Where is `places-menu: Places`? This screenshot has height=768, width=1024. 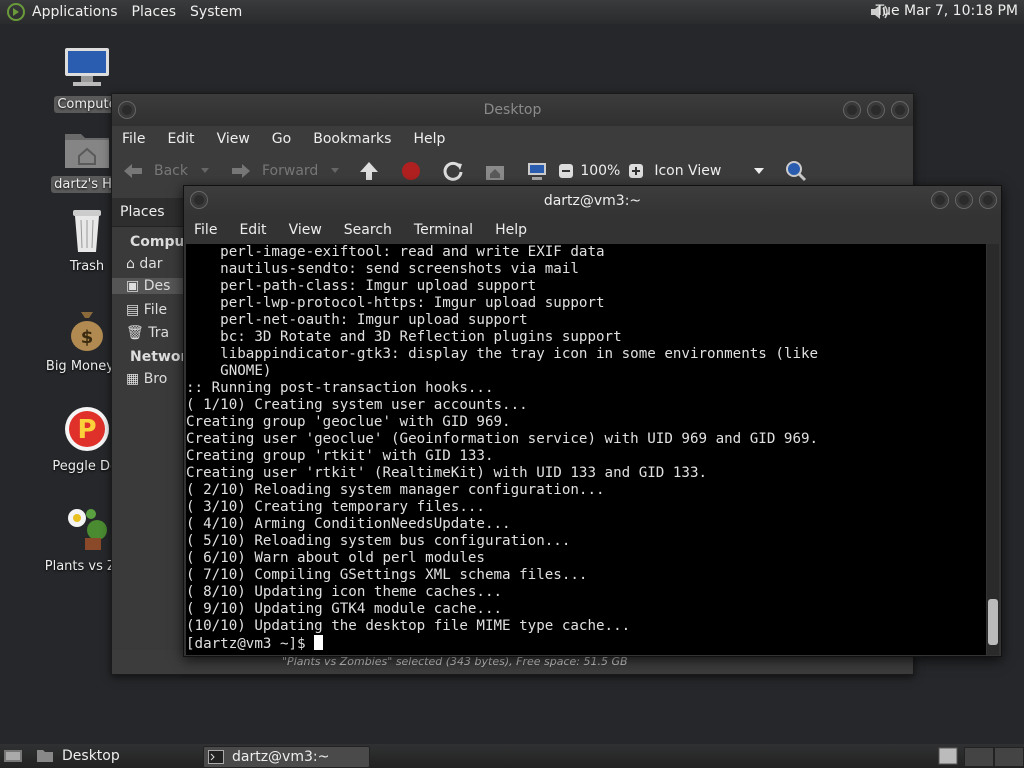
places-menu: Places is located at coordinates (154, 12).